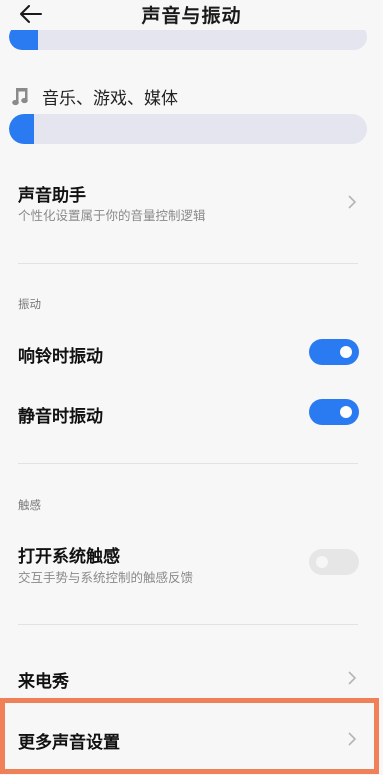 The image size is (383, 775). Describe the element at coordinates (60, 417) in the screenshot. I see `silent-vibrate-label: 静音时振动` at that location.